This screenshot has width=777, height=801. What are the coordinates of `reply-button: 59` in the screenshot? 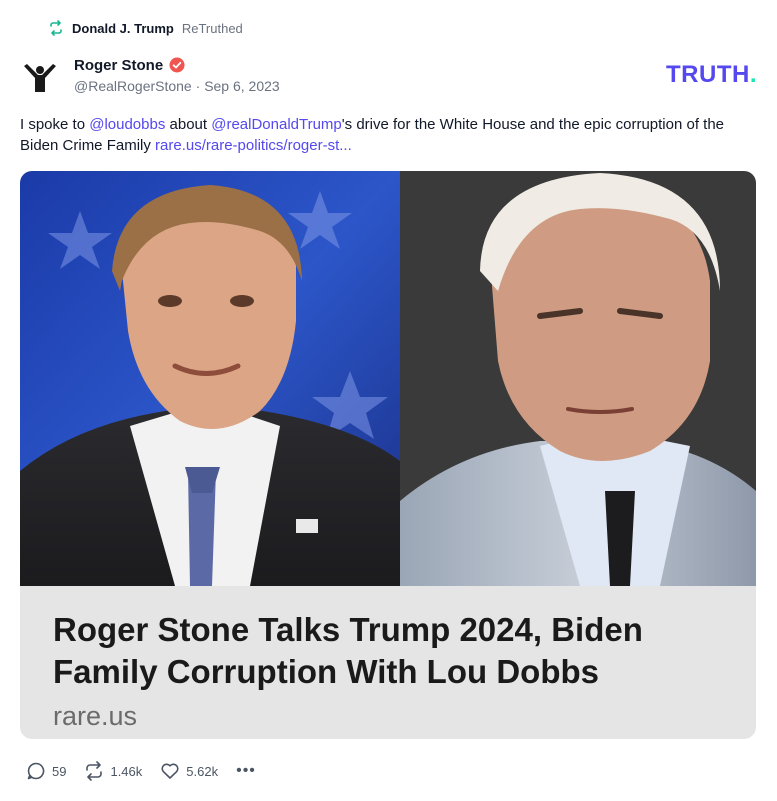 It's located at (46, 771).